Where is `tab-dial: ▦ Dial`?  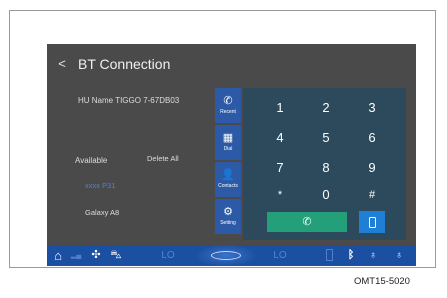
tab-dial: ▦ Dial is located at coordinates (228, 142).